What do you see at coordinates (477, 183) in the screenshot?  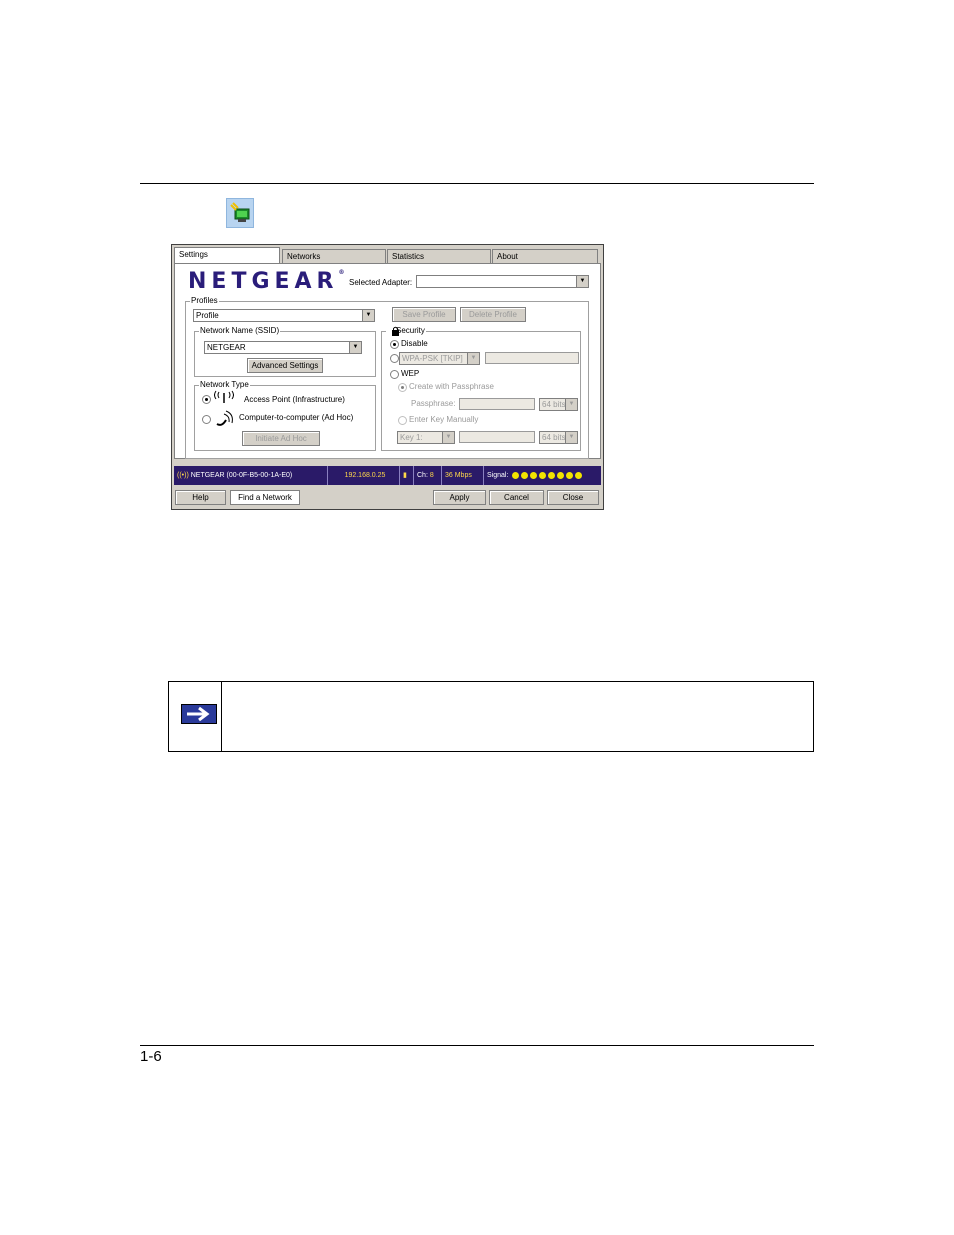 I see `header-rule` at bounding box center [477, 183].